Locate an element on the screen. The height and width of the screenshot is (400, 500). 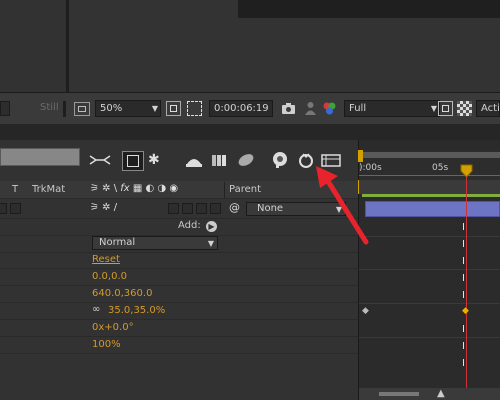
col-parent-label: Parent is located at coordinates (245, 189).